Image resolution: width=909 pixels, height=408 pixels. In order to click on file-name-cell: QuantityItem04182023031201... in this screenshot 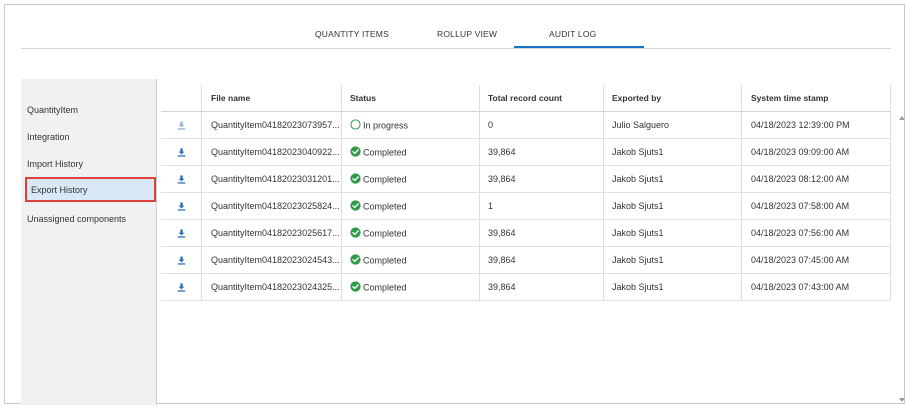, I will do `click(275, 179)`.